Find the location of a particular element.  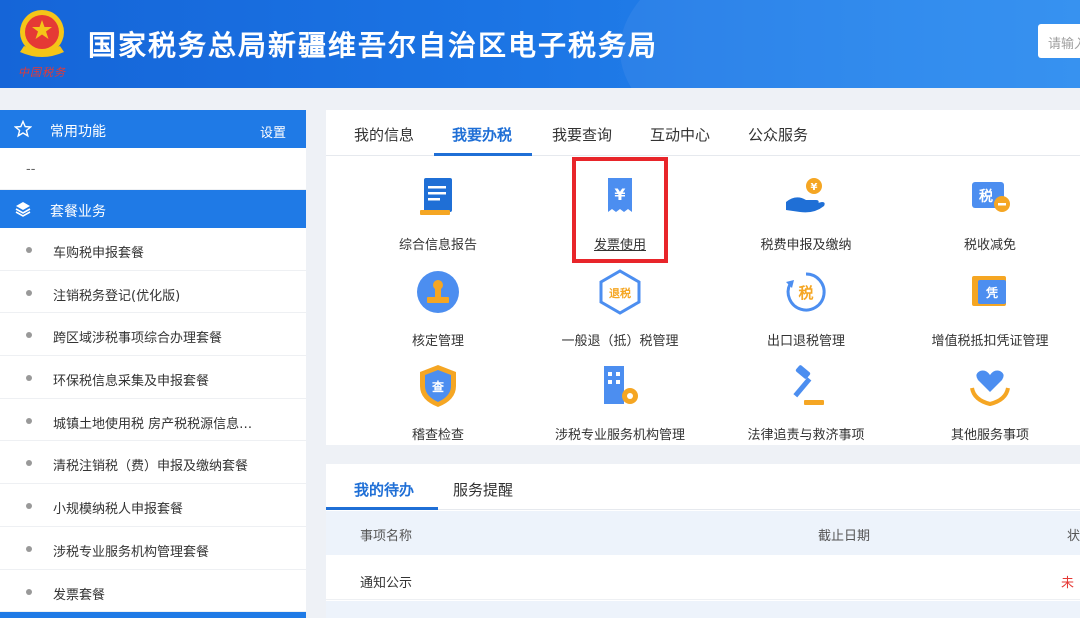

sidebar-item-label: 跨区域涉税事项综合办理套餐 is located at coordinates (138, 339).